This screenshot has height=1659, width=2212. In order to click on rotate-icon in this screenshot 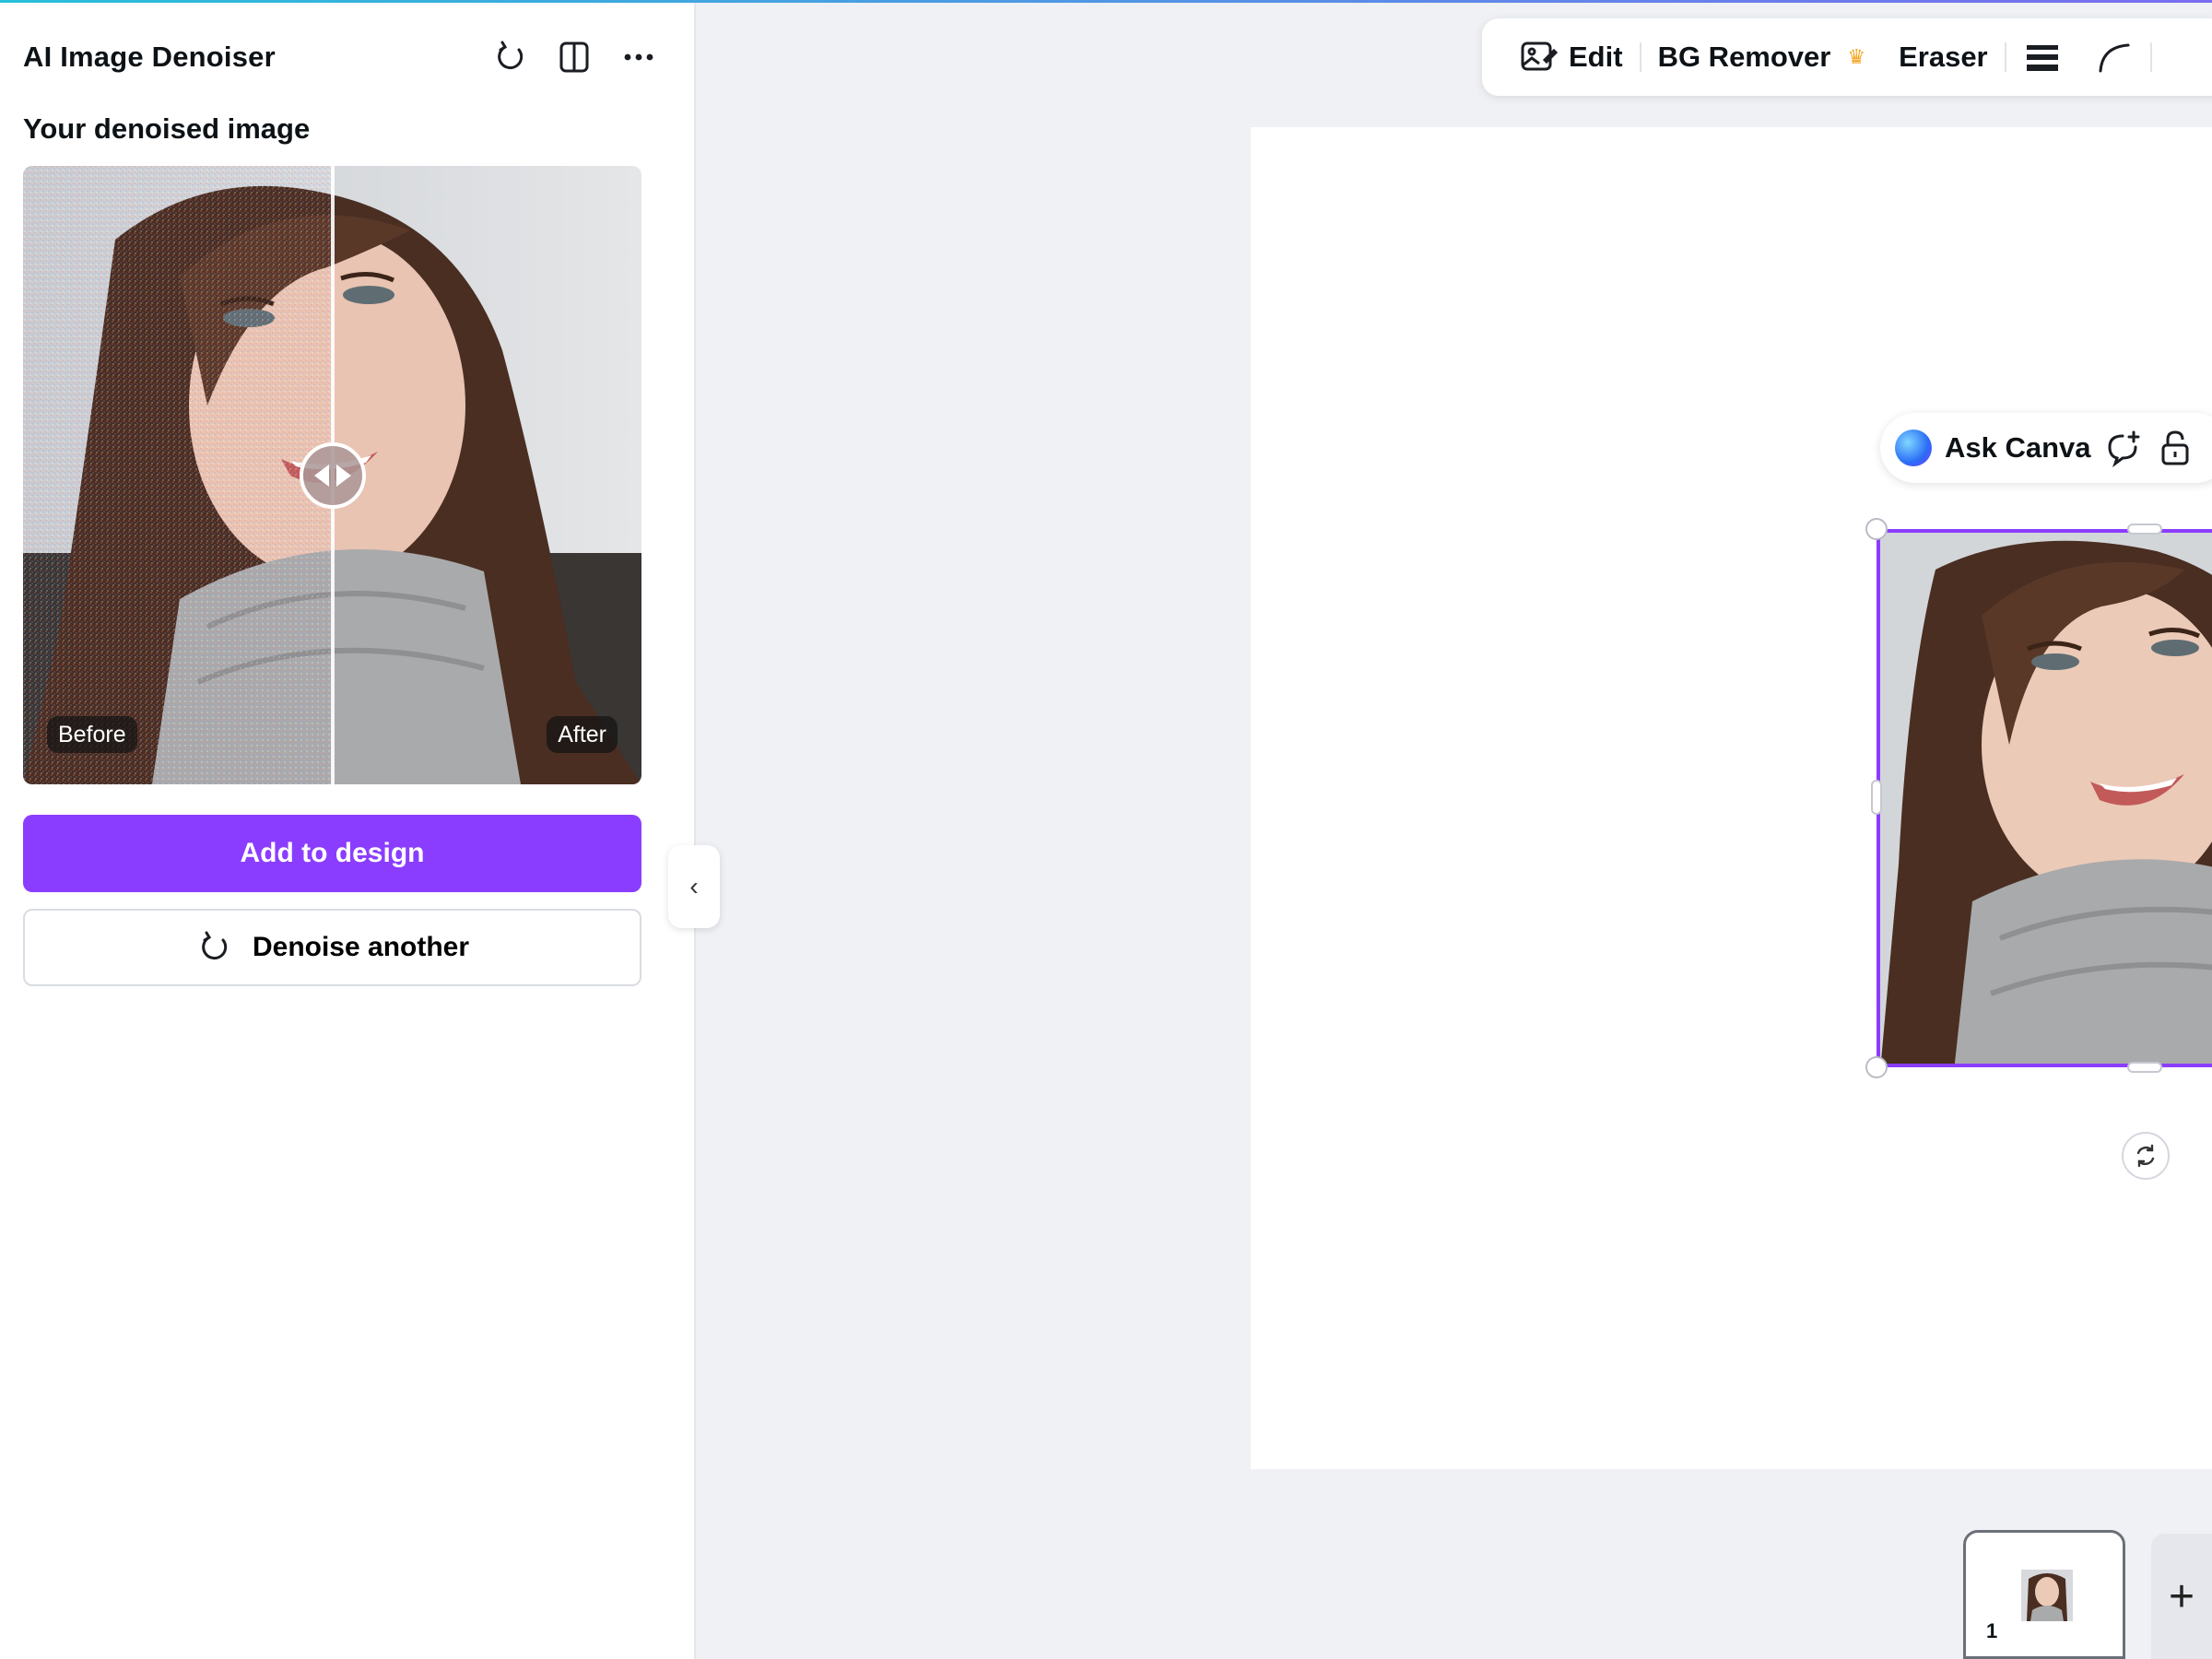, I will do `click(2145, 1156)`.